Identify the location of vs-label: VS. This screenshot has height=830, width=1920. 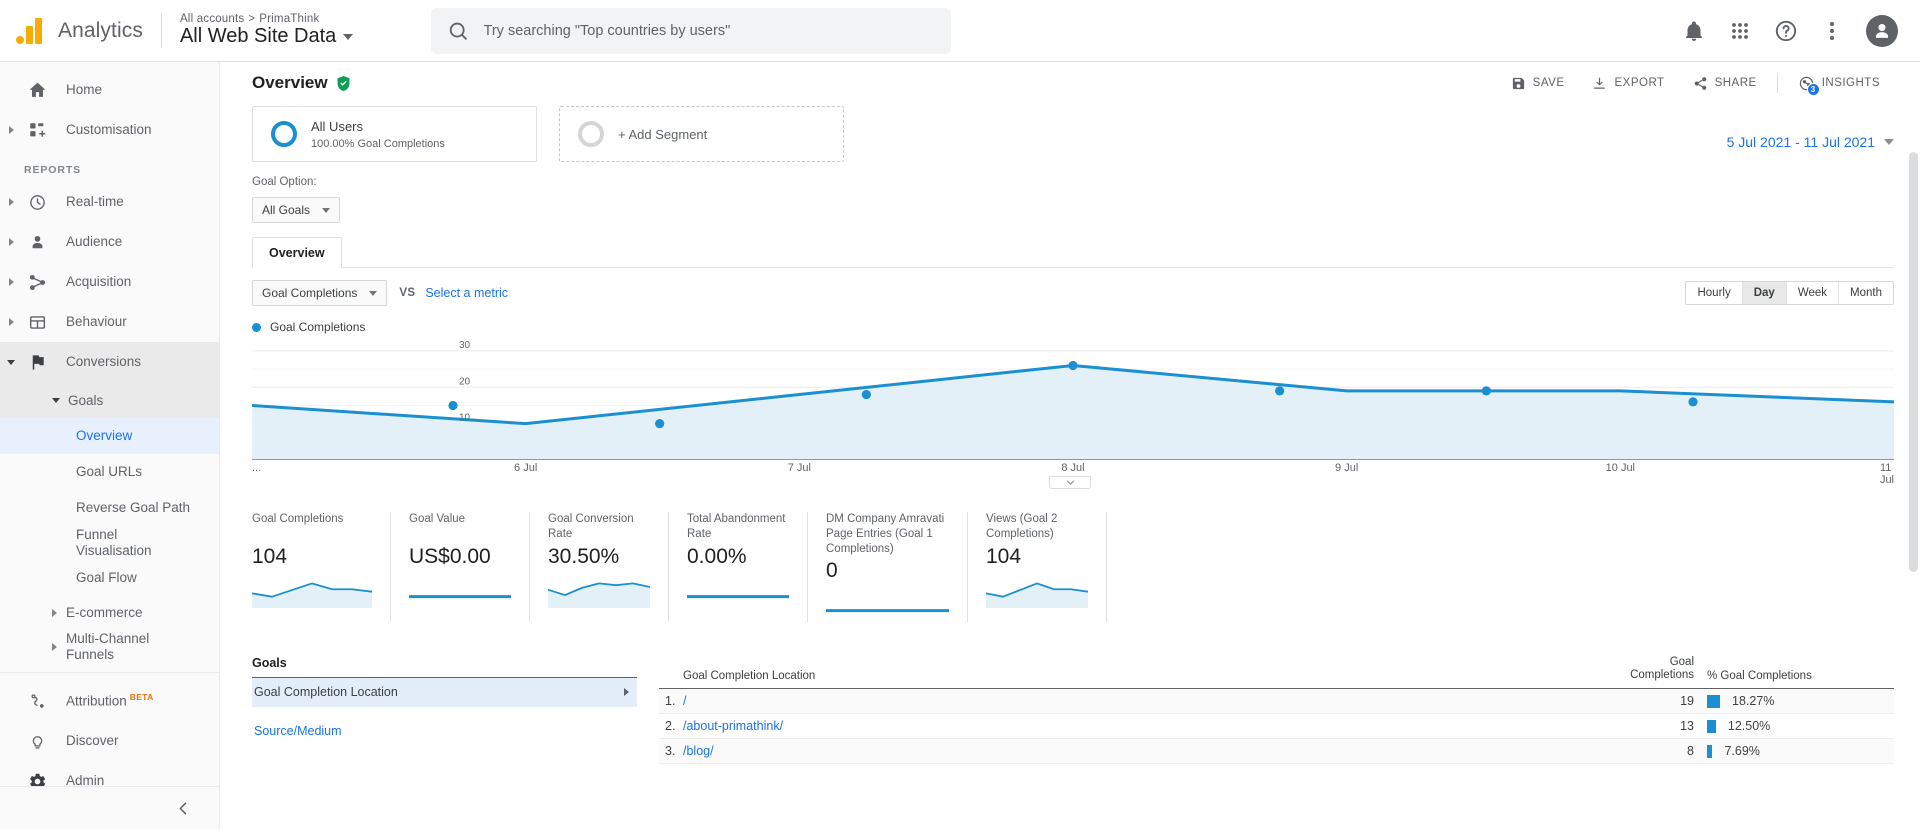
(407, 293).